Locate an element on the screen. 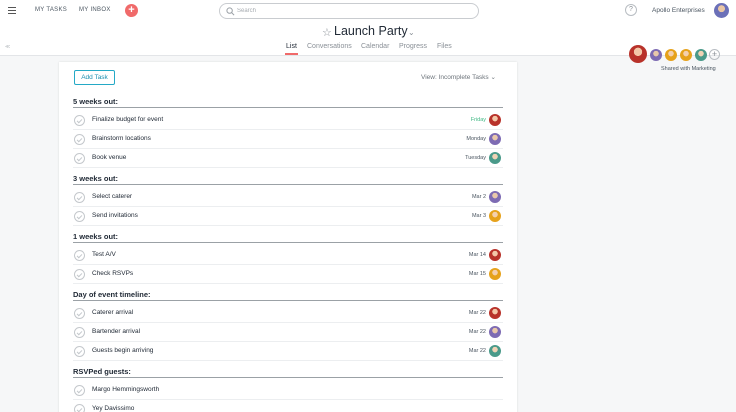  task-row: Check RSVPs Mar 15 is located at coordinates (288, 274).